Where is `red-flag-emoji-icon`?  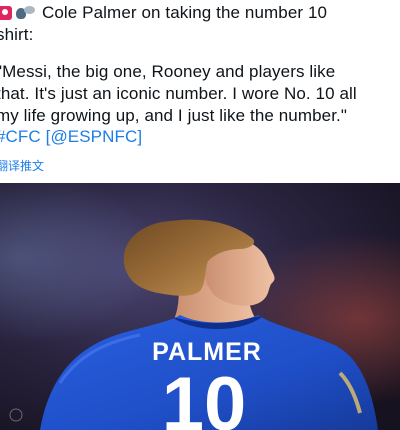 red-flag-emoji-icon is located at coordinates (6, 13).